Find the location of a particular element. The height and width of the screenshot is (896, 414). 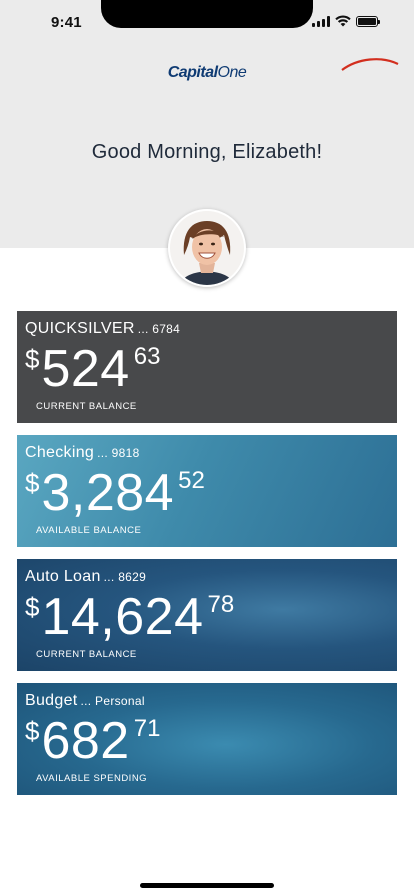

battery-icon is located at coordinates (368, 21).